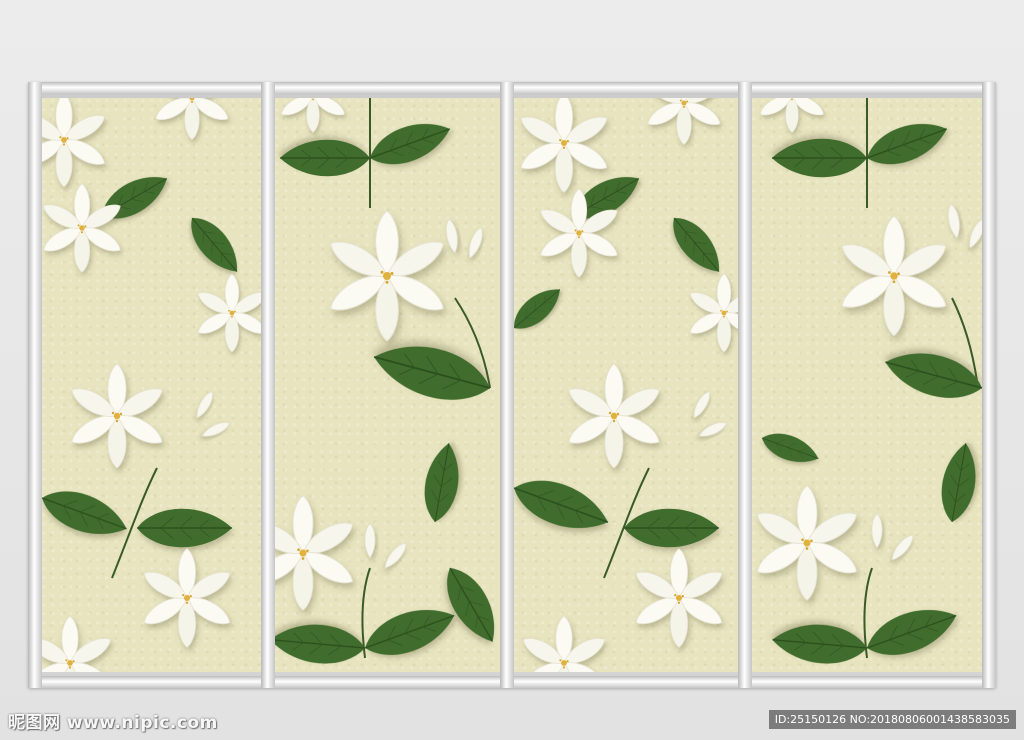 Image resolution: width=1024 pixels, height=740 pixels. Describe the element at coordinates (113, 723) in the screenshot. I see `watermark-site: 昵图网 www.nipic.com` at that location.